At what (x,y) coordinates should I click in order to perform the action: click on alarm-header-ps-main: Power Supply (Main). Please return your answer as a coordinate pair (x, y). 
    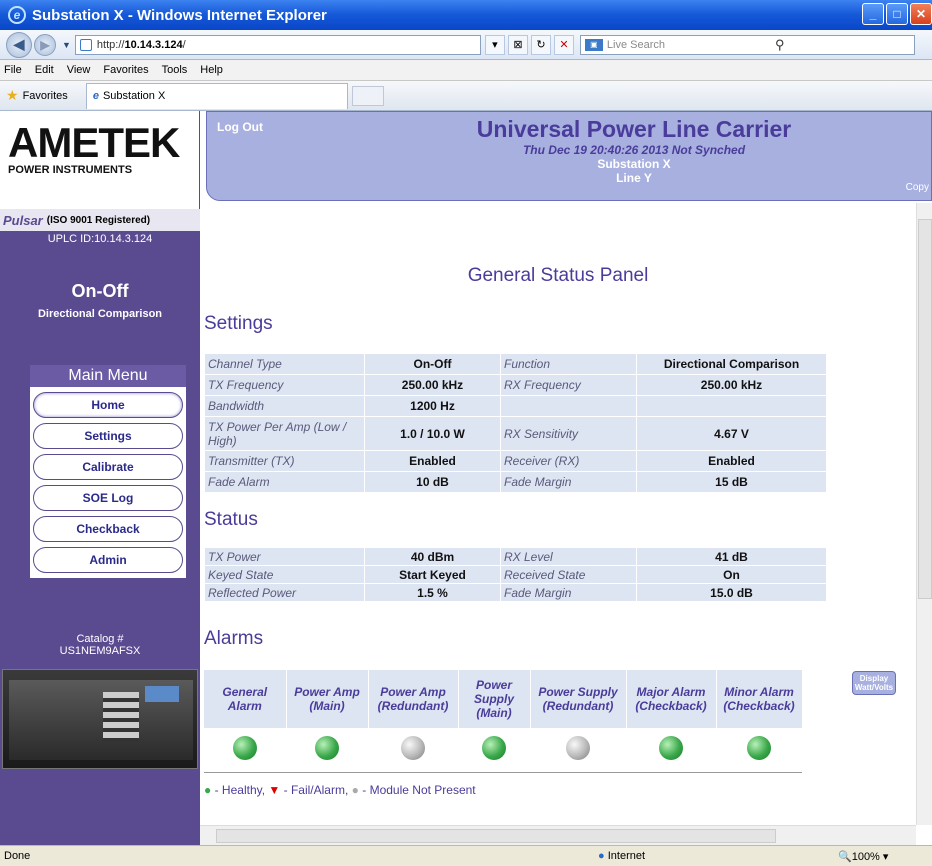
    Looking at the image, I should click on (494, 699).